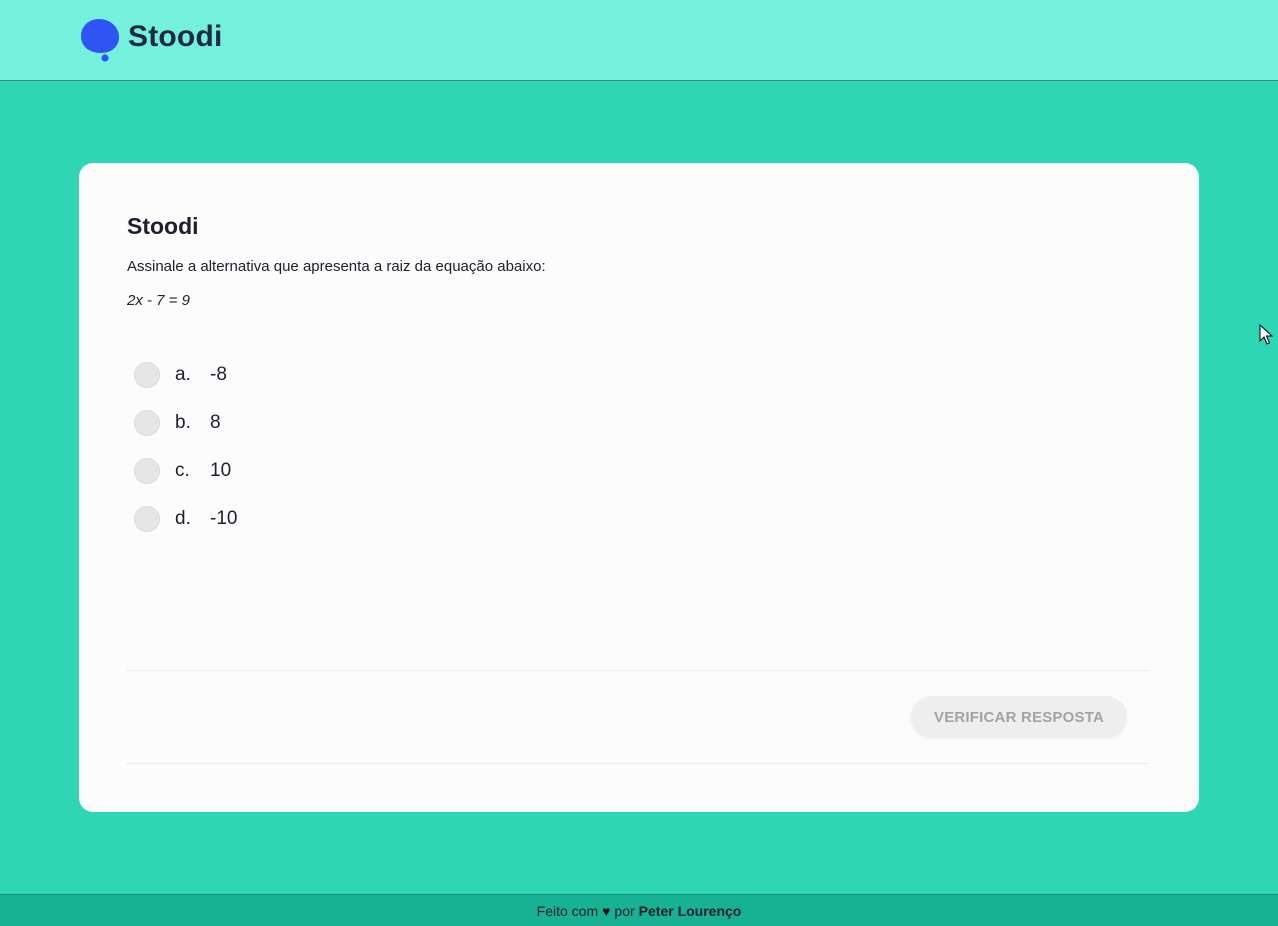 Image resolution: width=1278 pixels, height=926 pixels. Describe the element at coordinates (215, 422) in the screenshot. I see `option-value: 8` at that location.